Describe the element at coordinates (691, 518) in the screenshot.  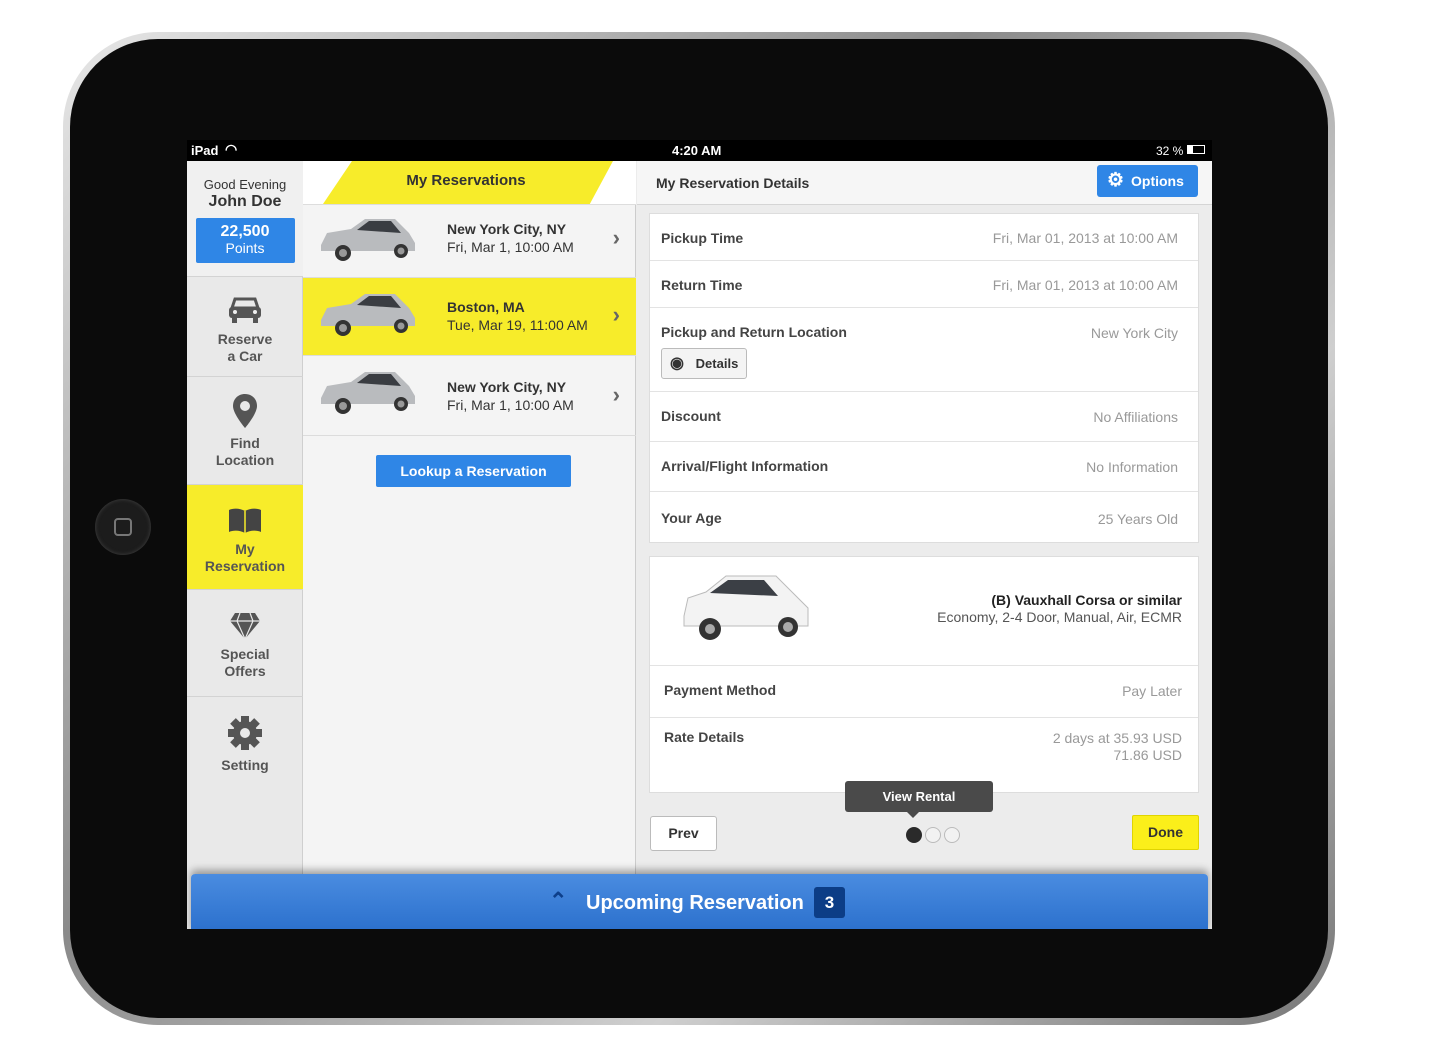
I see `detail-label: Your Age` at that location.